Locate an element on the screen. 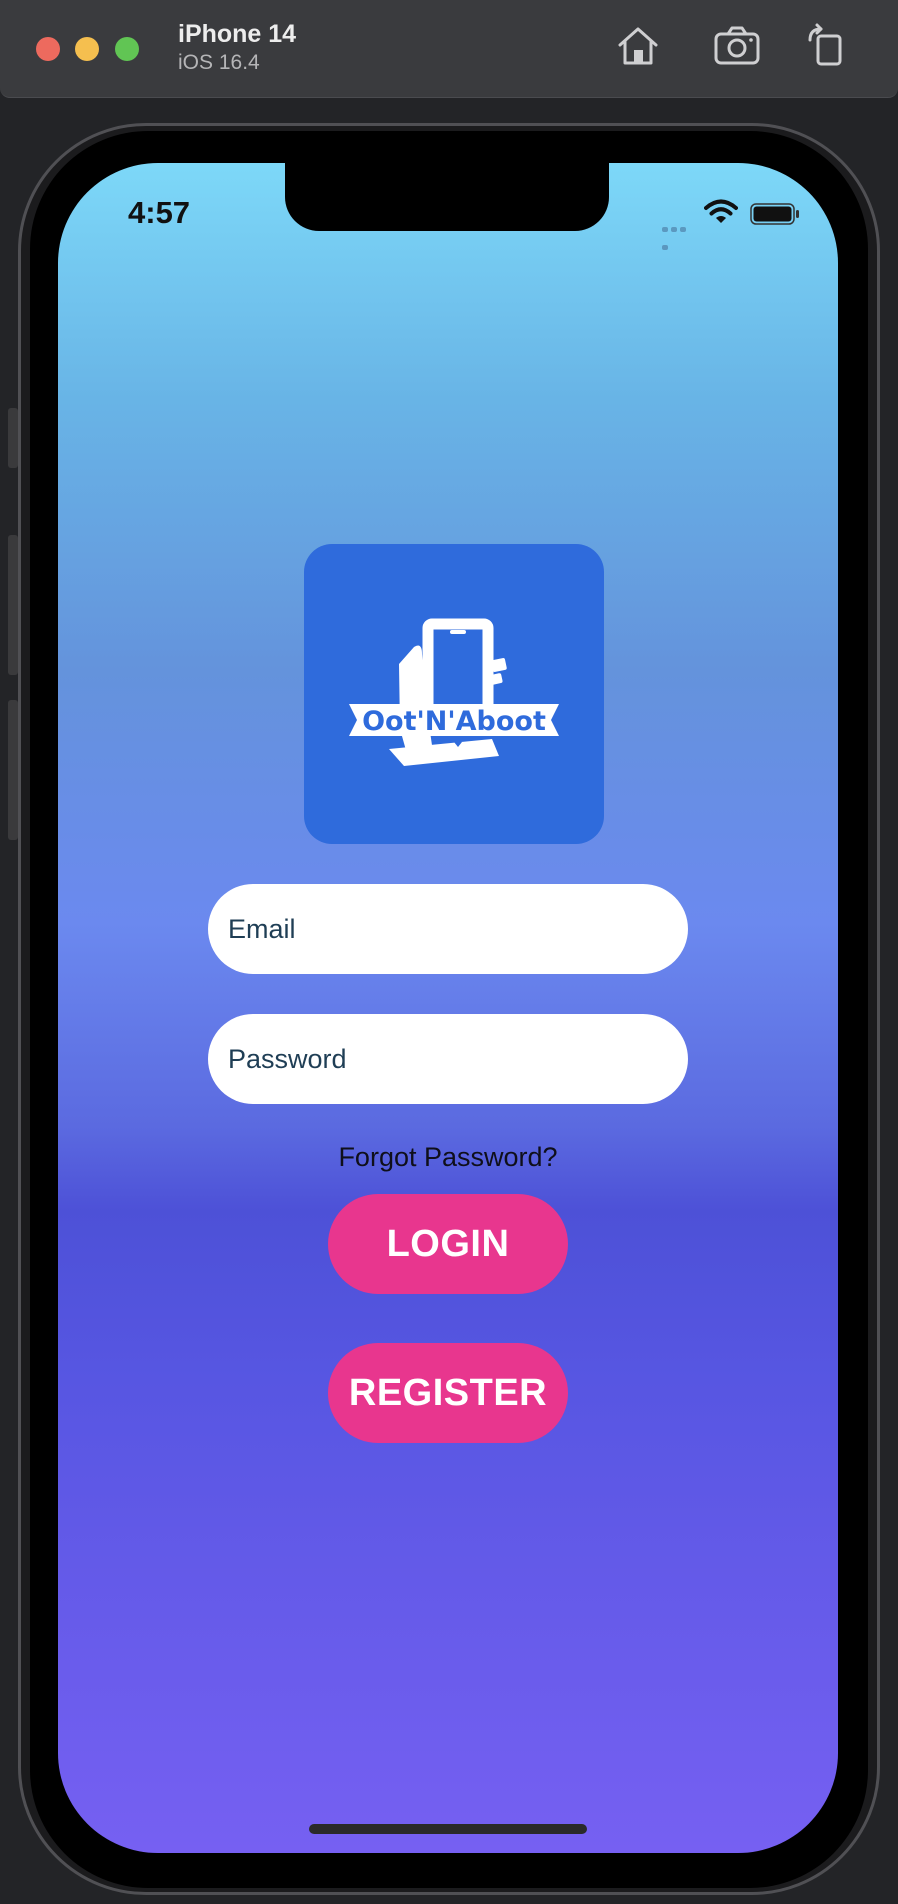 The width and height of the screenshot is (898, 1904). status-time: 4:57 is located at coordinates (159, 212).